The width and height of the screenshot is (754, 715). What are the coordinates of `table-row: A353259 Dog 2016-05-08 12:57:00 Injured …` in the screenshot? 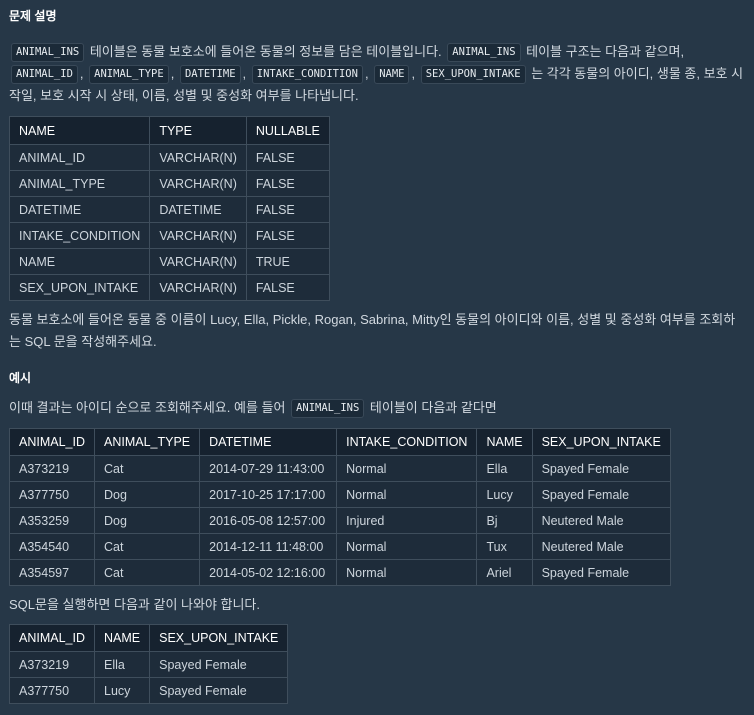 It's located at (340, 520).